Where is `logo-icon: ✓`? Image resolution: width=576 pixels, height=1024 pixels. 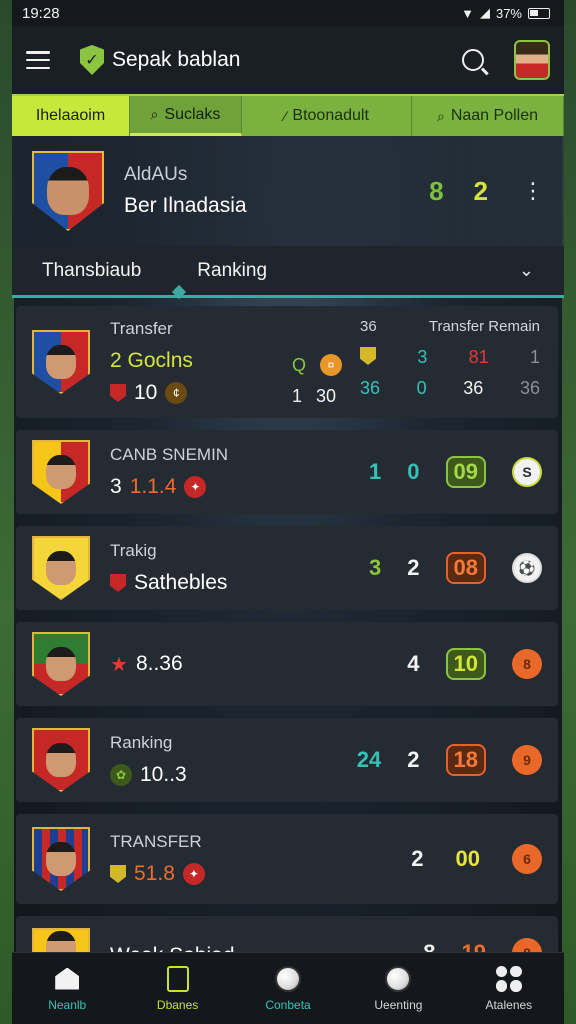 logo-icon: ✓ is located at coordinates (92, 60).